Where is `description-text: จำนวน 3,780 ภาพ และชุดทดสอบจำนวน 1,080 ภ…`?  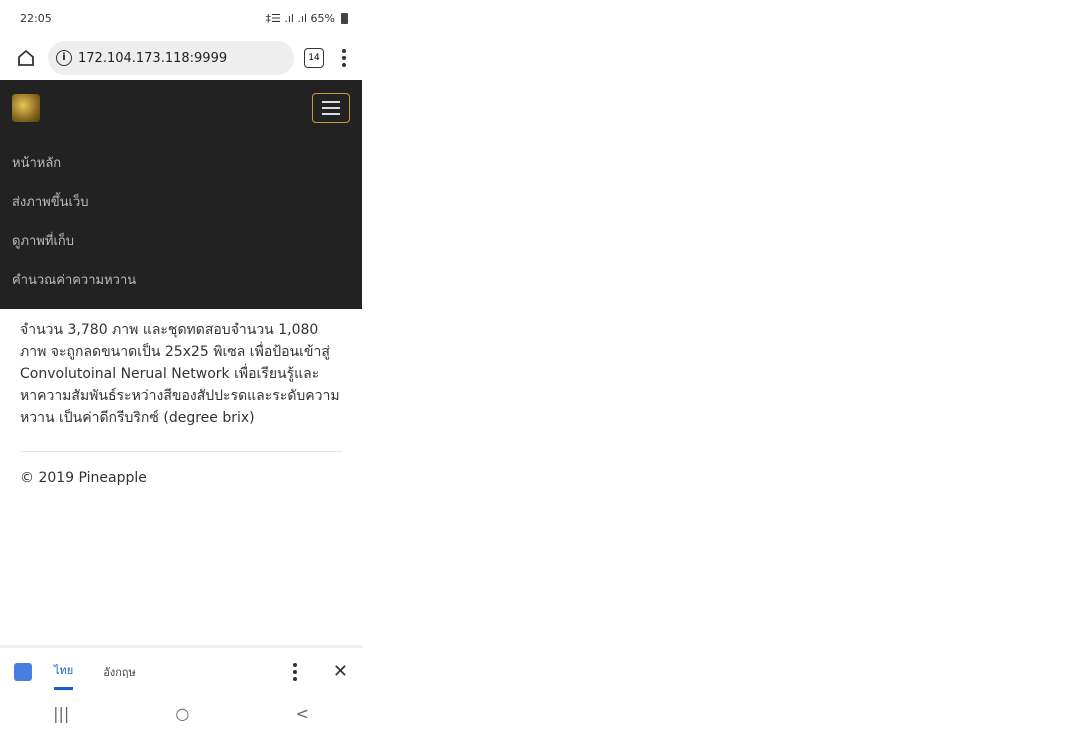
description-text: จำนวน 3,780 ภาพ และชุดทดสอบจำนวน 1,080 ภ… is located at coordinates (180, 374).